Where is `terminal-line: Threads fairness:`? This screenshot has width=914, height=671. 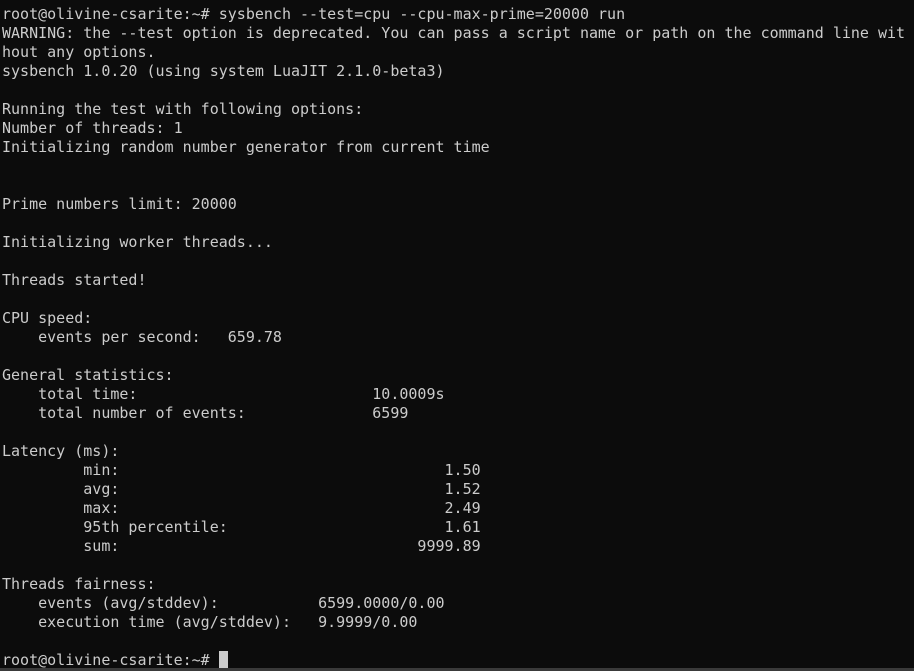
terminal-line: Threads fairness: is located at coordinates (79, 584).